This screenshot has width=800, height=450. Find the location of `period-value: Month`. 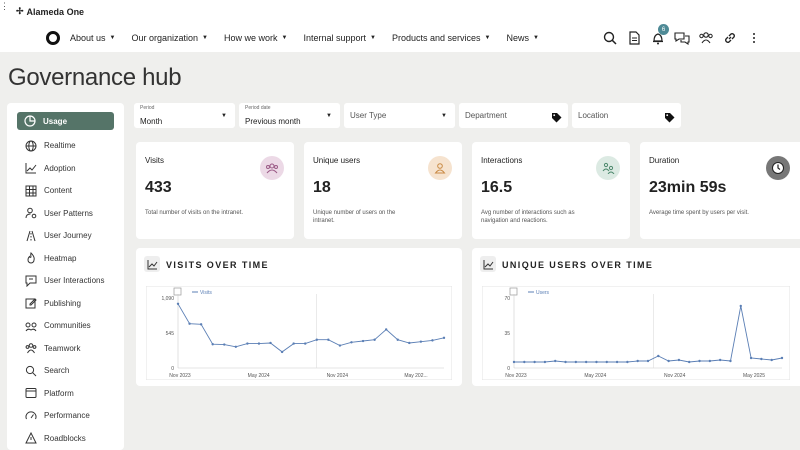

period-value: Month is located at coordinates (151, 121).